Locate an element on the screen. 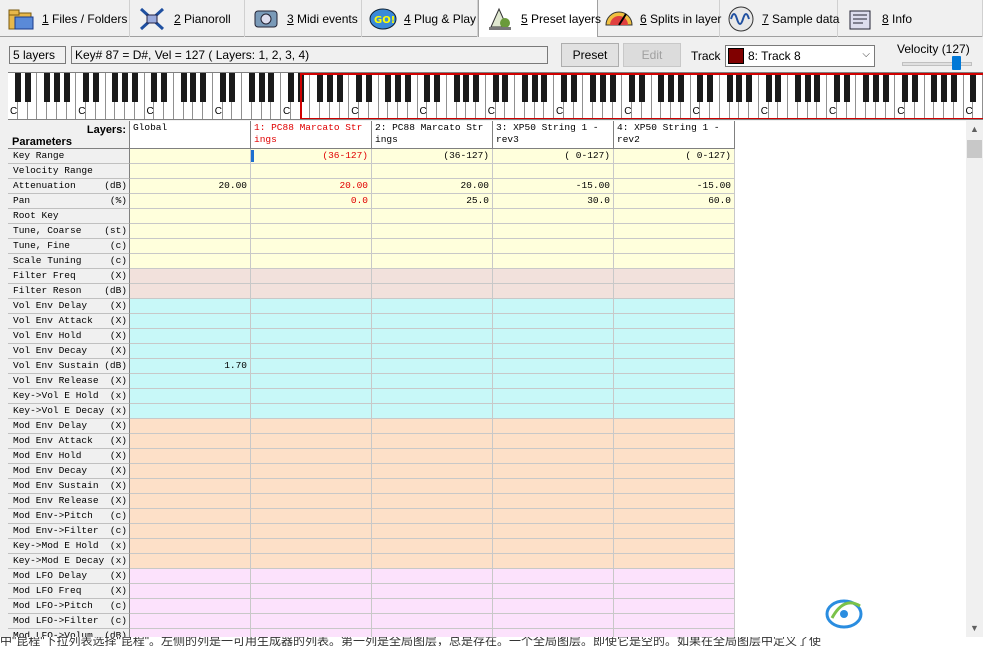  layer-column-header: 4: XP50 String 1 - rev2 is located at coordinates (674, 135).